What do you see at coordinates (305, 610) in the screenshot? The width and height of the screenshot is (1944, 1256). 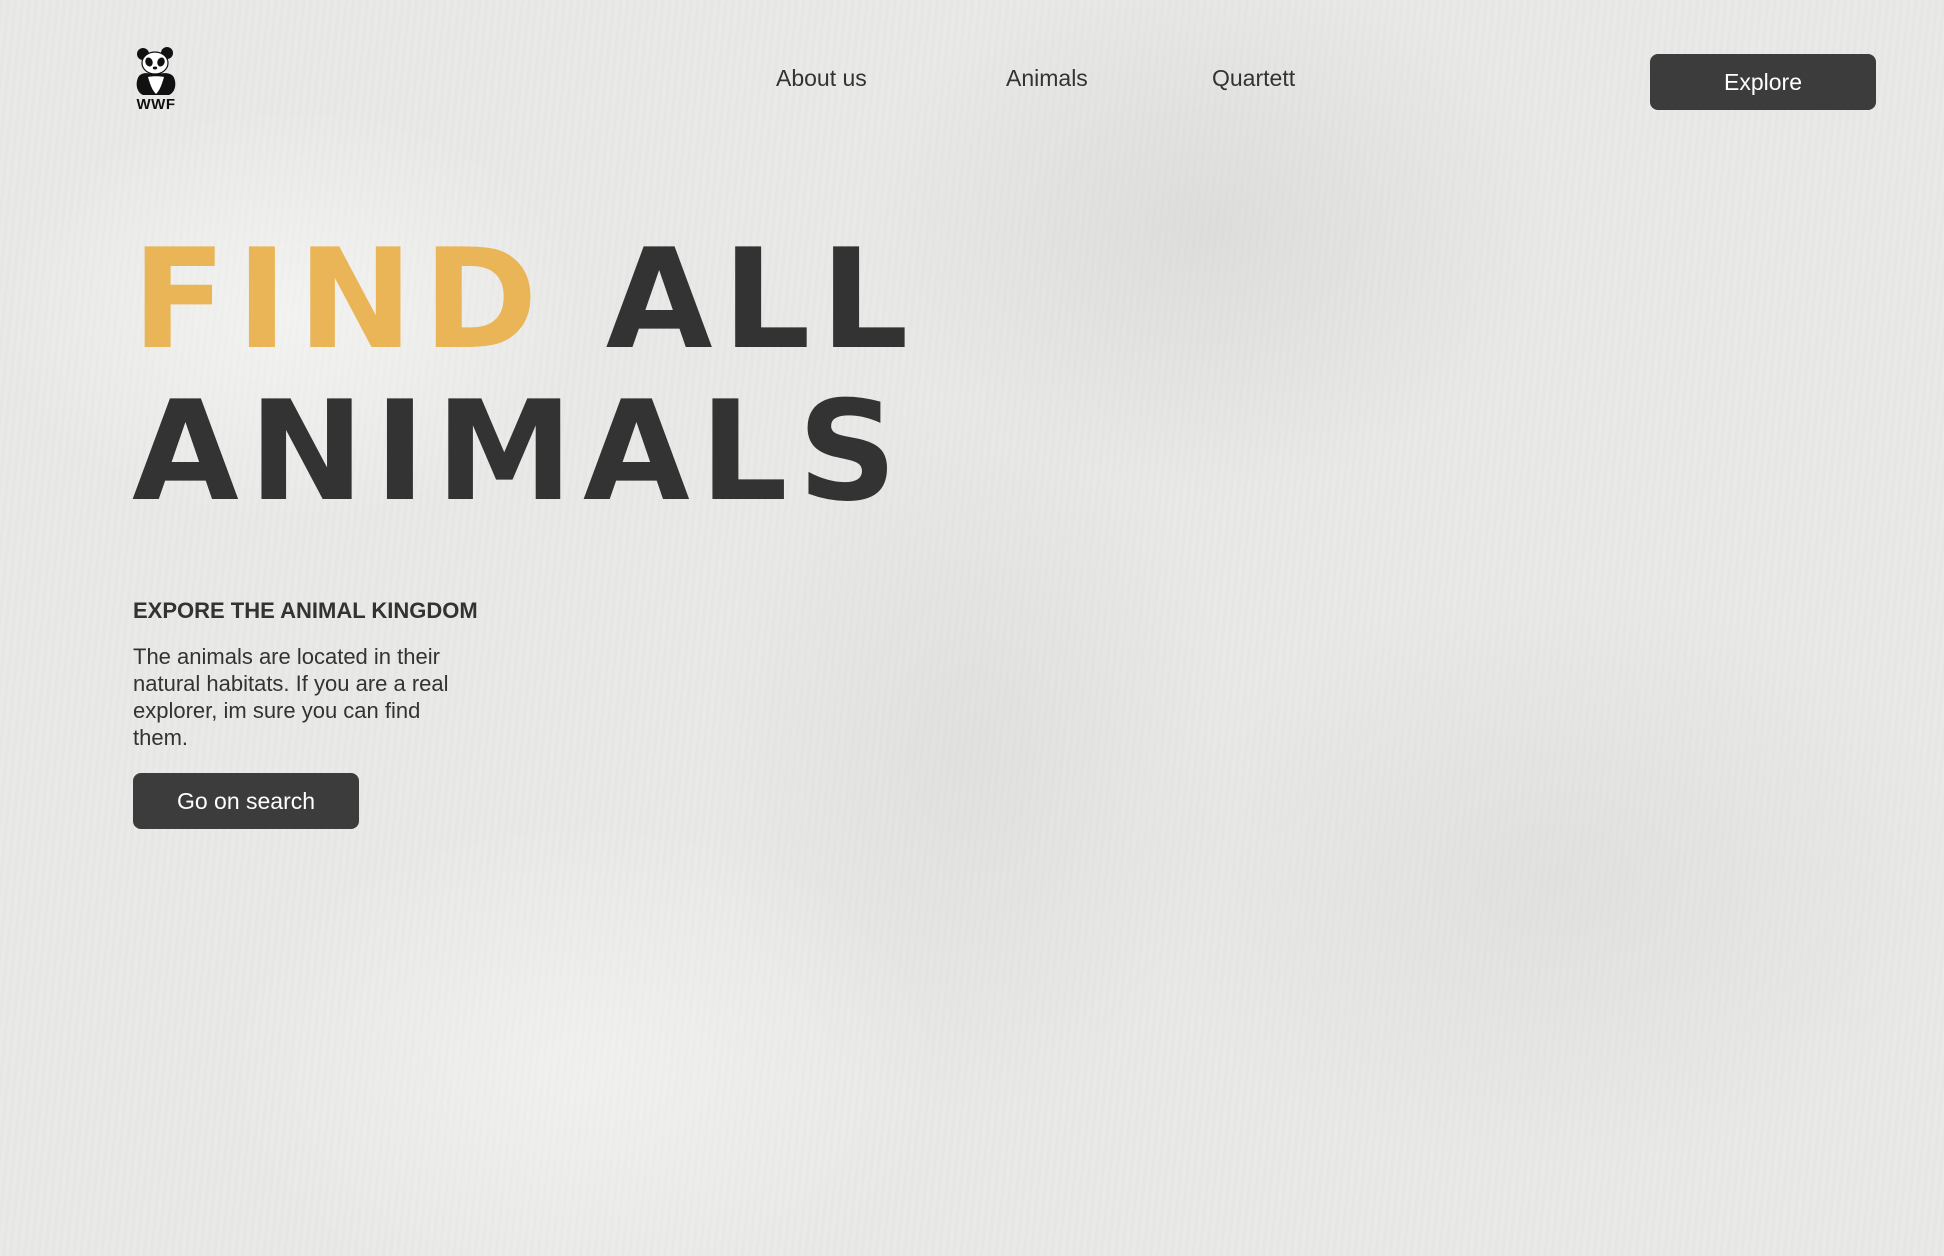 I see `hero-subheading: EXPORE THE ANIMAL KINGDOM` at bounding box center [305, 610].